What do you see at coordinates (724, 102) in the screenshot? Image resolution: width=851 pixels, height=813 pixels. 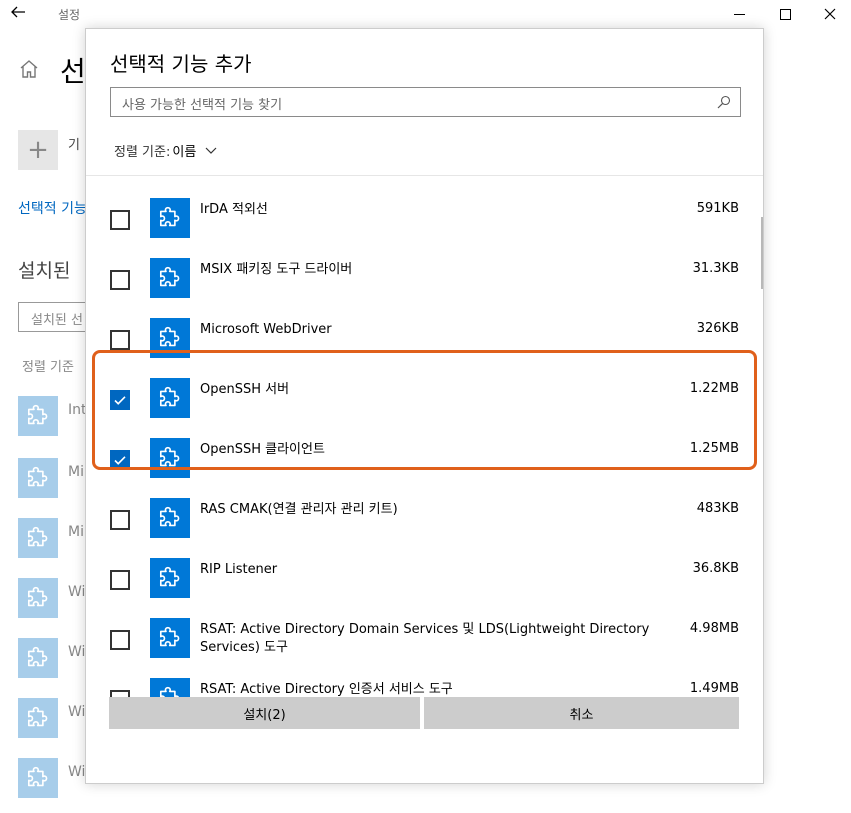 I see `search-icon` at bounding box center [724, 102].